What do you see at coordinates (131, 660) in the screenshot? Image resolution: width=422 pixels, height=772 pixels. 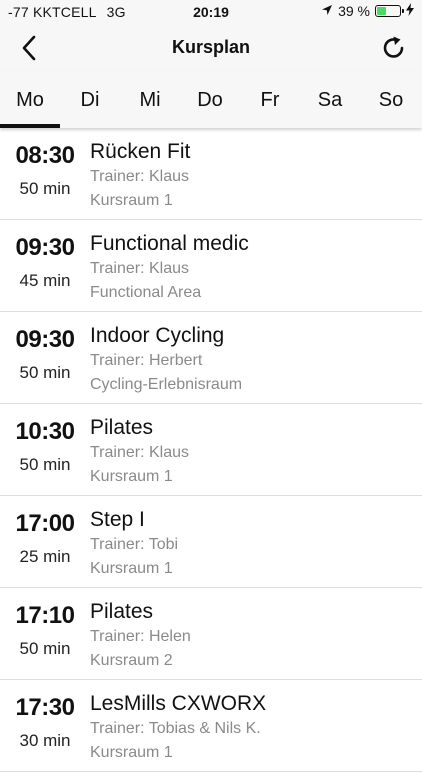 I see `course-room: Kursraum 2` at bounding box center [131, 660].